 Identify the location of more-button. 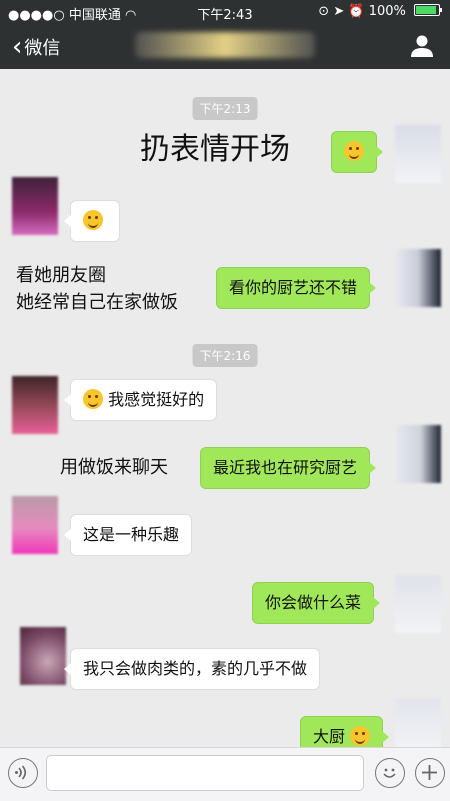
(430, 773).